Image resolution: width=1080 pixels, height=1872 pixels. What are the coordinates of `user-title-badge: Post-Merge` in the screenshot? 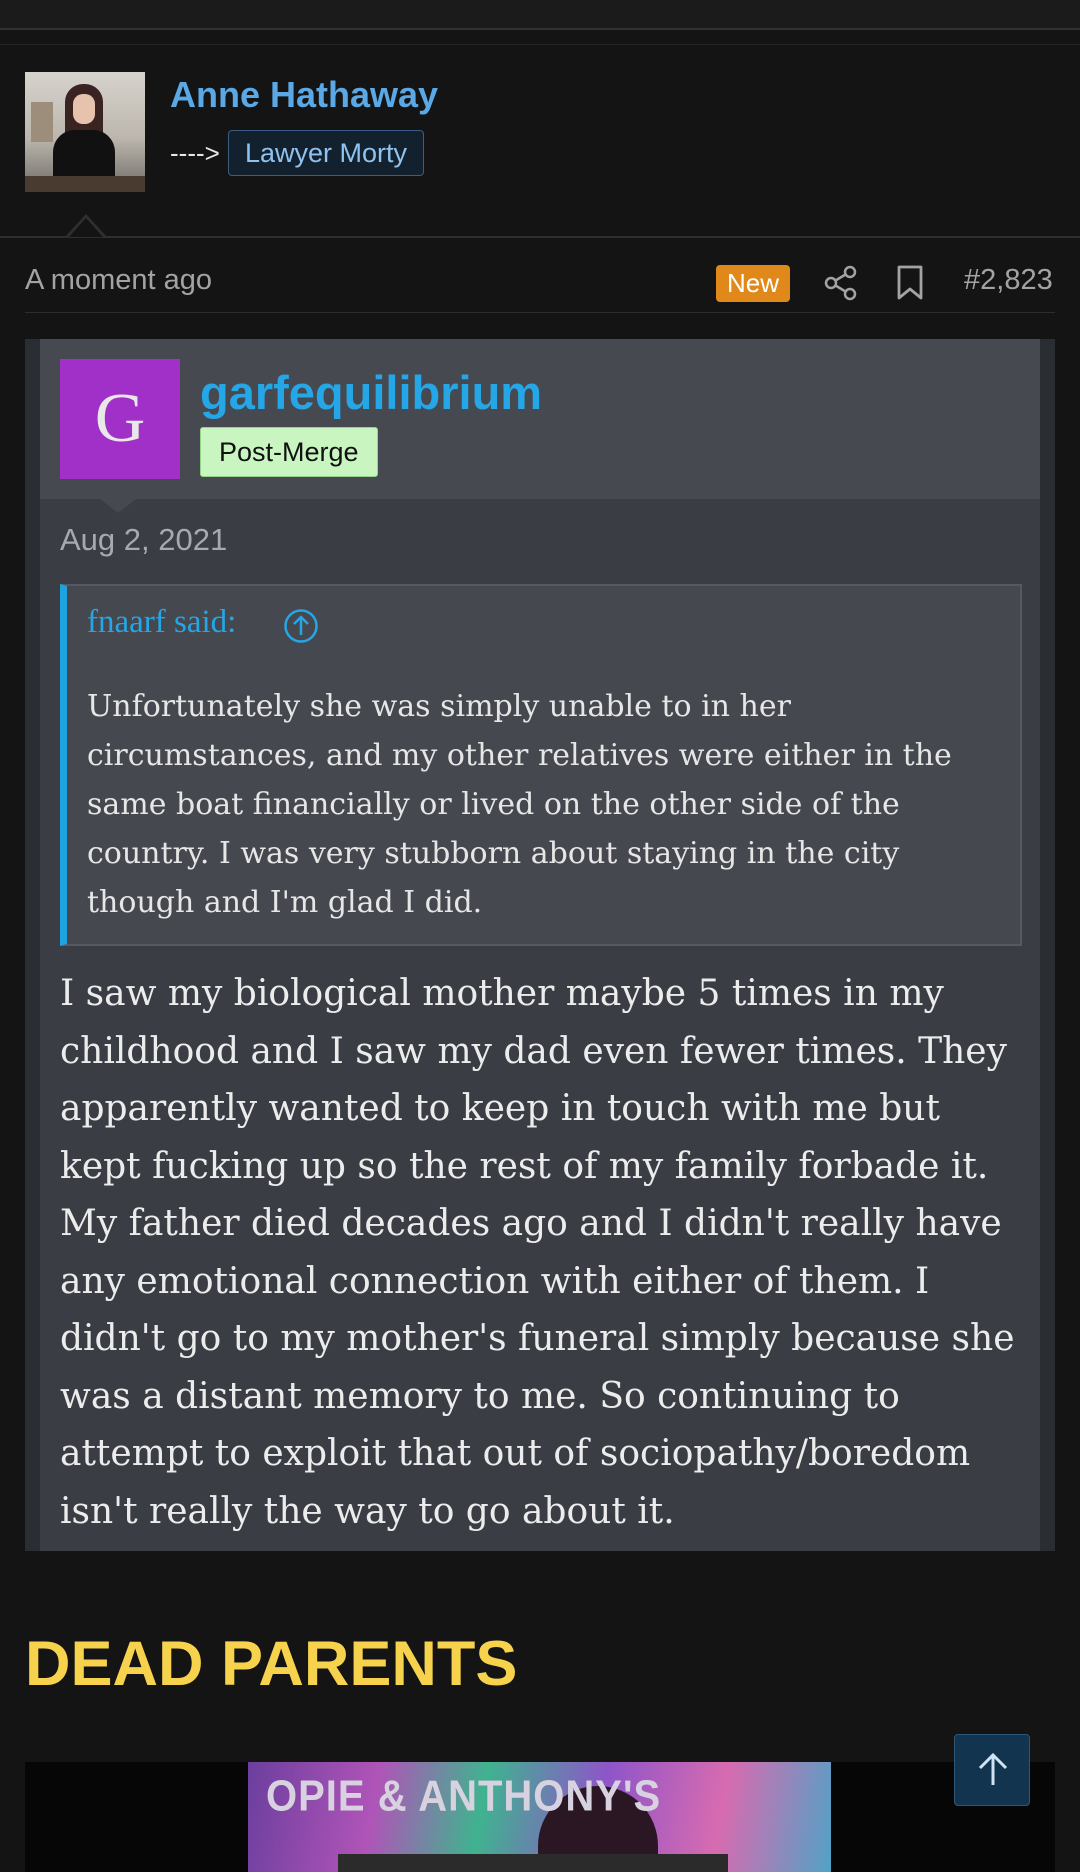 It's located at (289, 452).